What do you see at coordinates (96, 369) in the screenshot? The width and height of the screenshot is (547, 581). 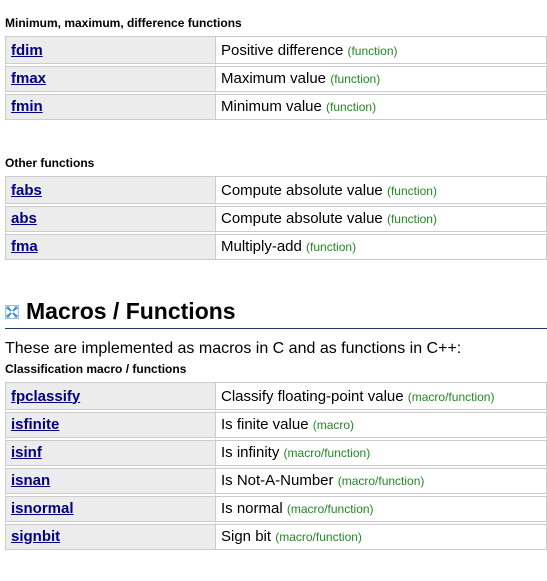 I see `section-title-classification: Classification macro / functions` at bounding box center [96, 369].